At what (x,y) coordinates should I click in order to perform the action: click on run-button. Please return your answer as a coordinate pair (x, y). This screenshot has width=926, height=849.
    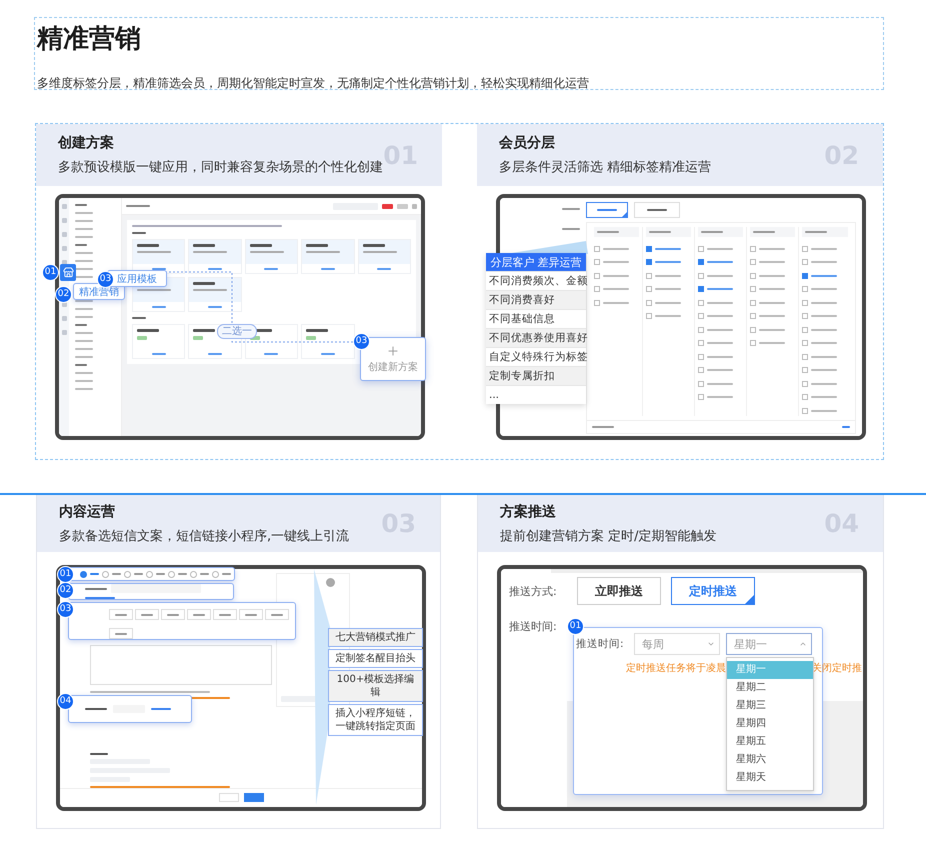
    Looking at the image, I should click on (254, 797).